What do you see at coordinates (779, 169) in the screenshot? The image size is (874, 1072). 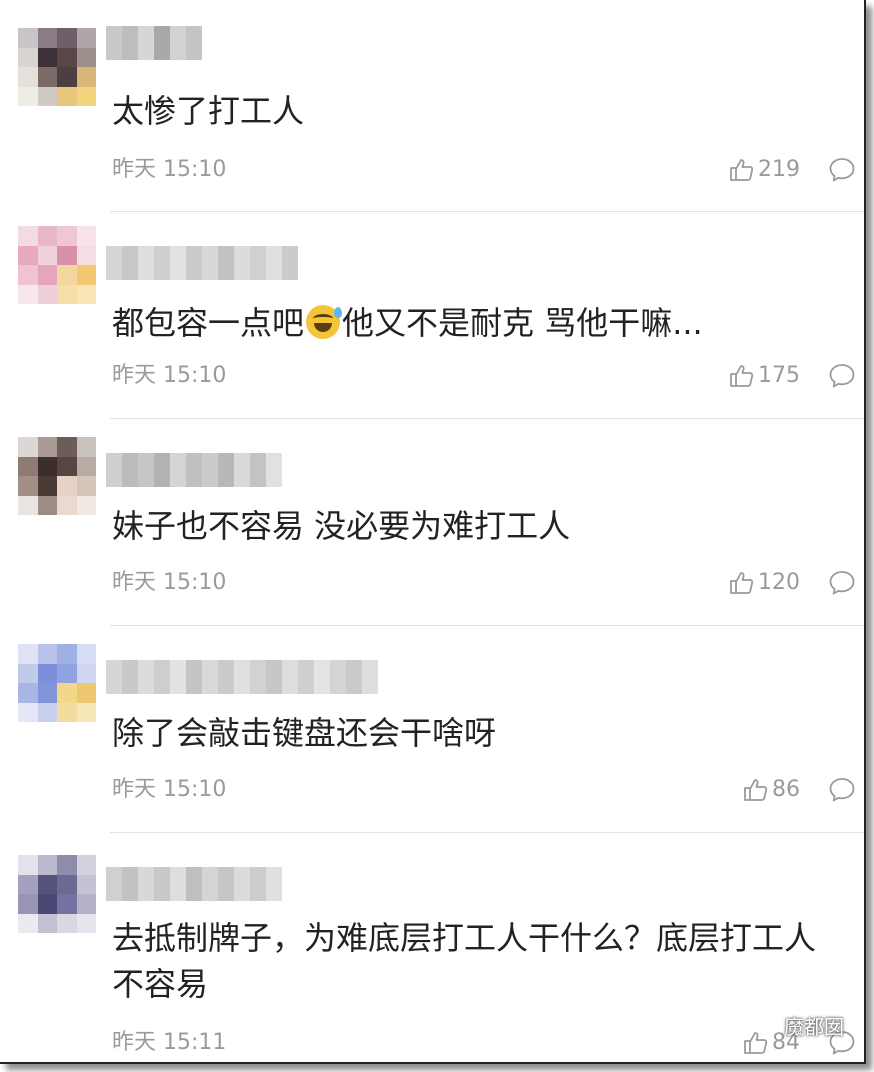 I see `like-count: 219` at bounding box center [779, 169].